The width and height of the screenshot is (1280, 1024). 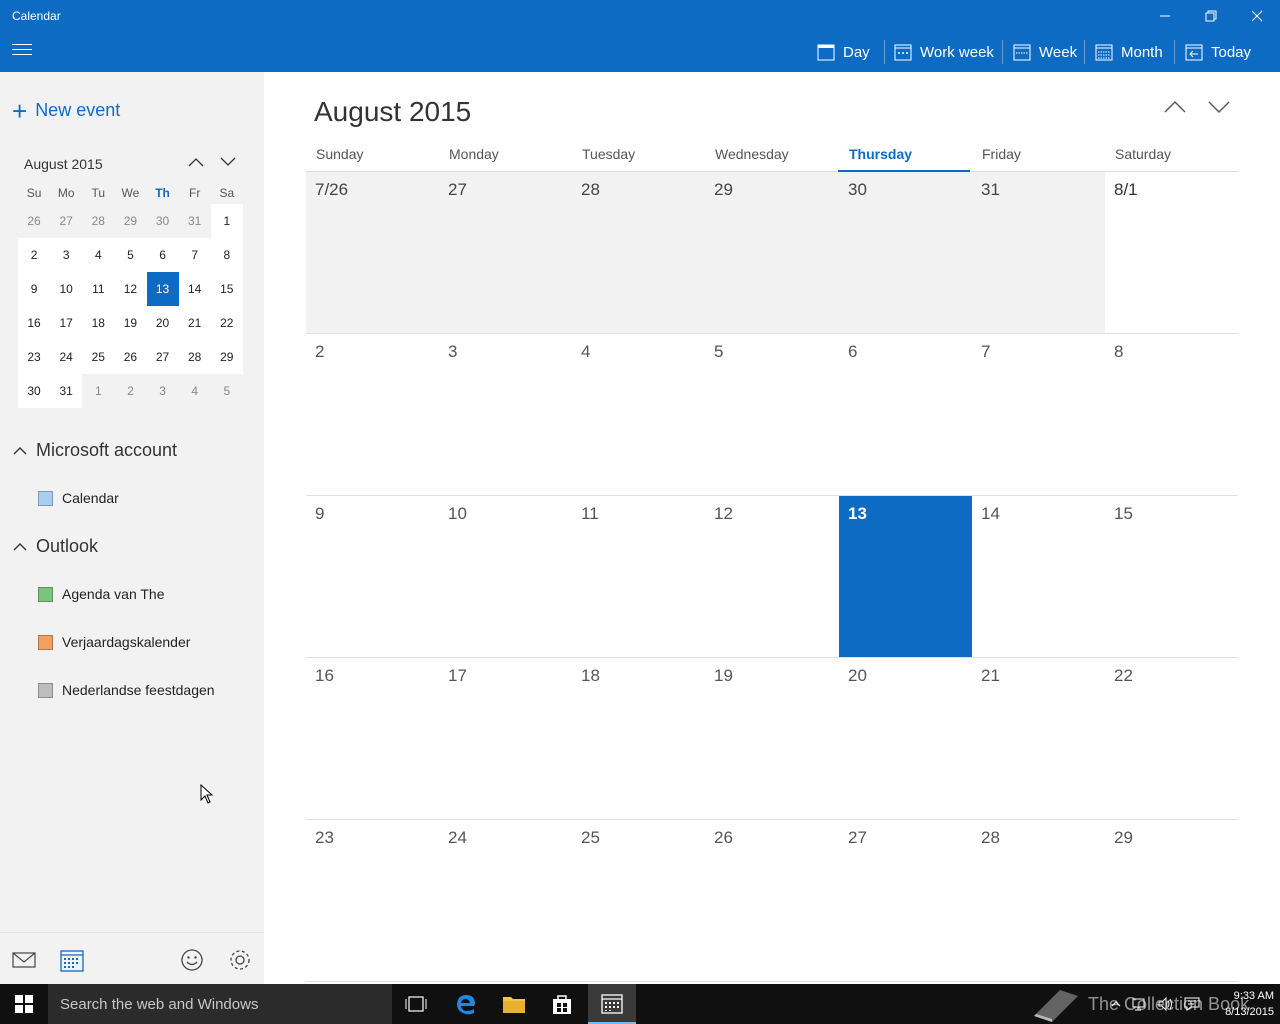 I want to click on mini-day-cell: 3, so click(x=66, y=255).